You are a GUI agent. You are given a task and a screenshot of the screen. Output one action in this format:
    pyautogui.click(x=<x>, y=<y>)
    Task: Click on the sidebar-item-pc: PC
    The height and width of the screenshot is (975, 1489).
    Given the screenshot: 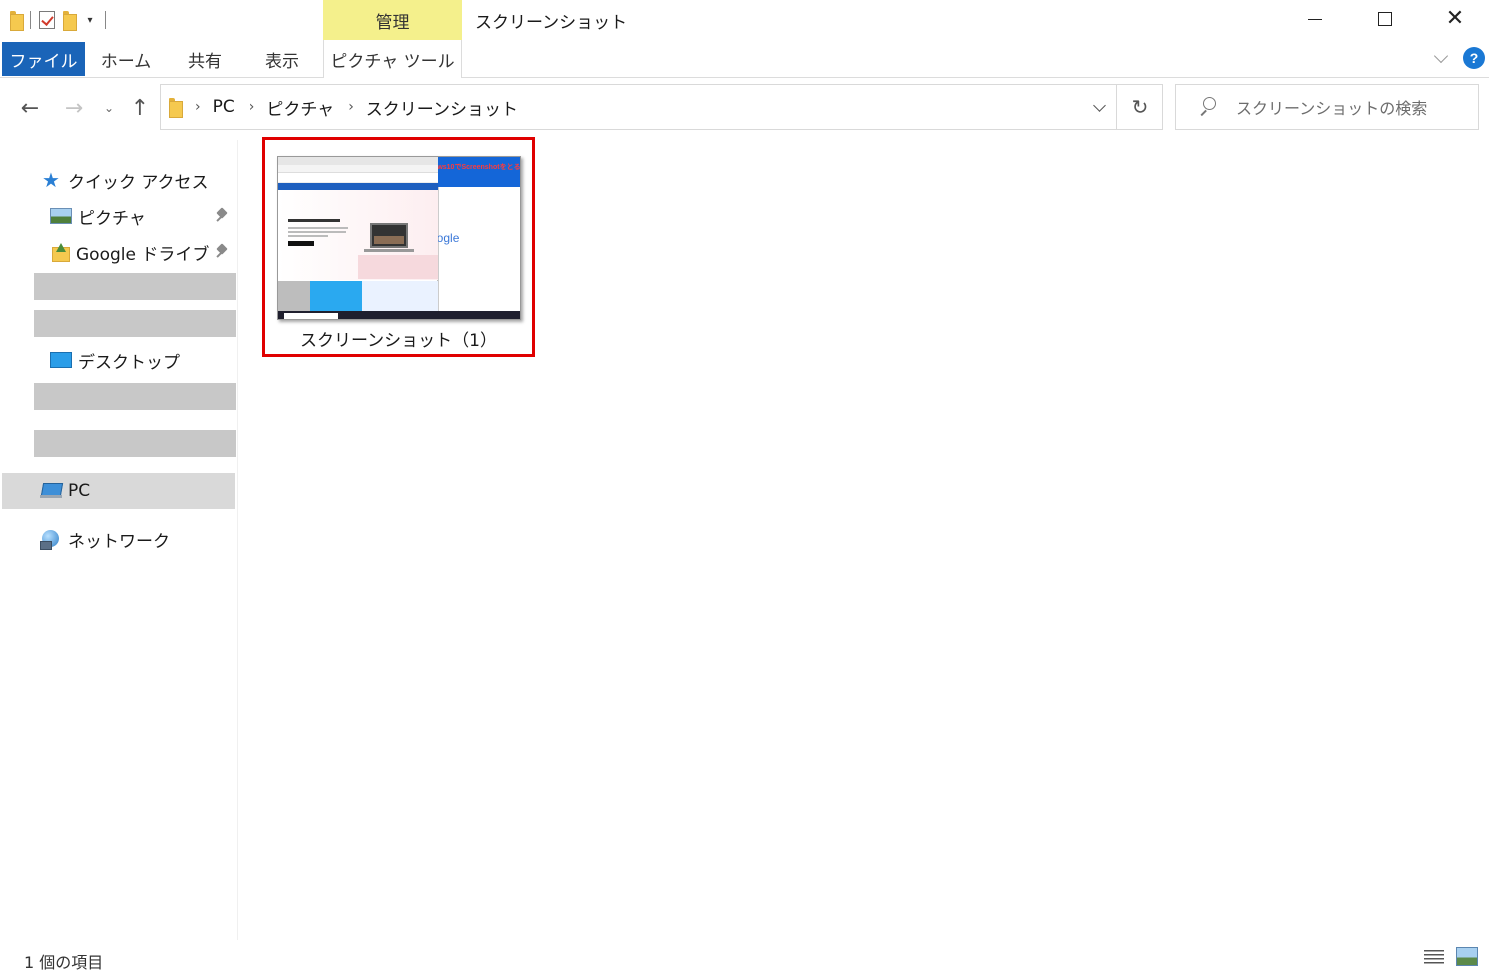 What is the action you would take?
    pyautogui.click(x=65, y=491)
    